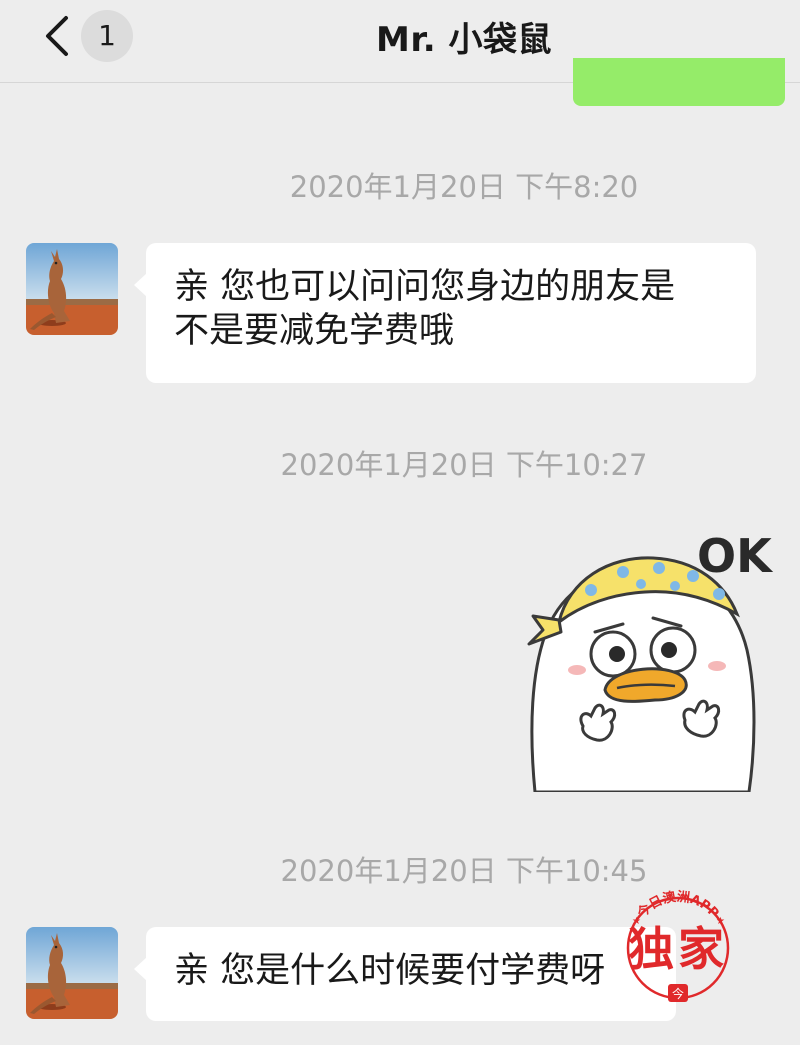 Image resolution: width=800 pixels, height=1045 pixels. Describe the element at coordinates (464, 871) in the screenshot. I see `timestamp: 2020年1月20日 下午10:45` at that location.